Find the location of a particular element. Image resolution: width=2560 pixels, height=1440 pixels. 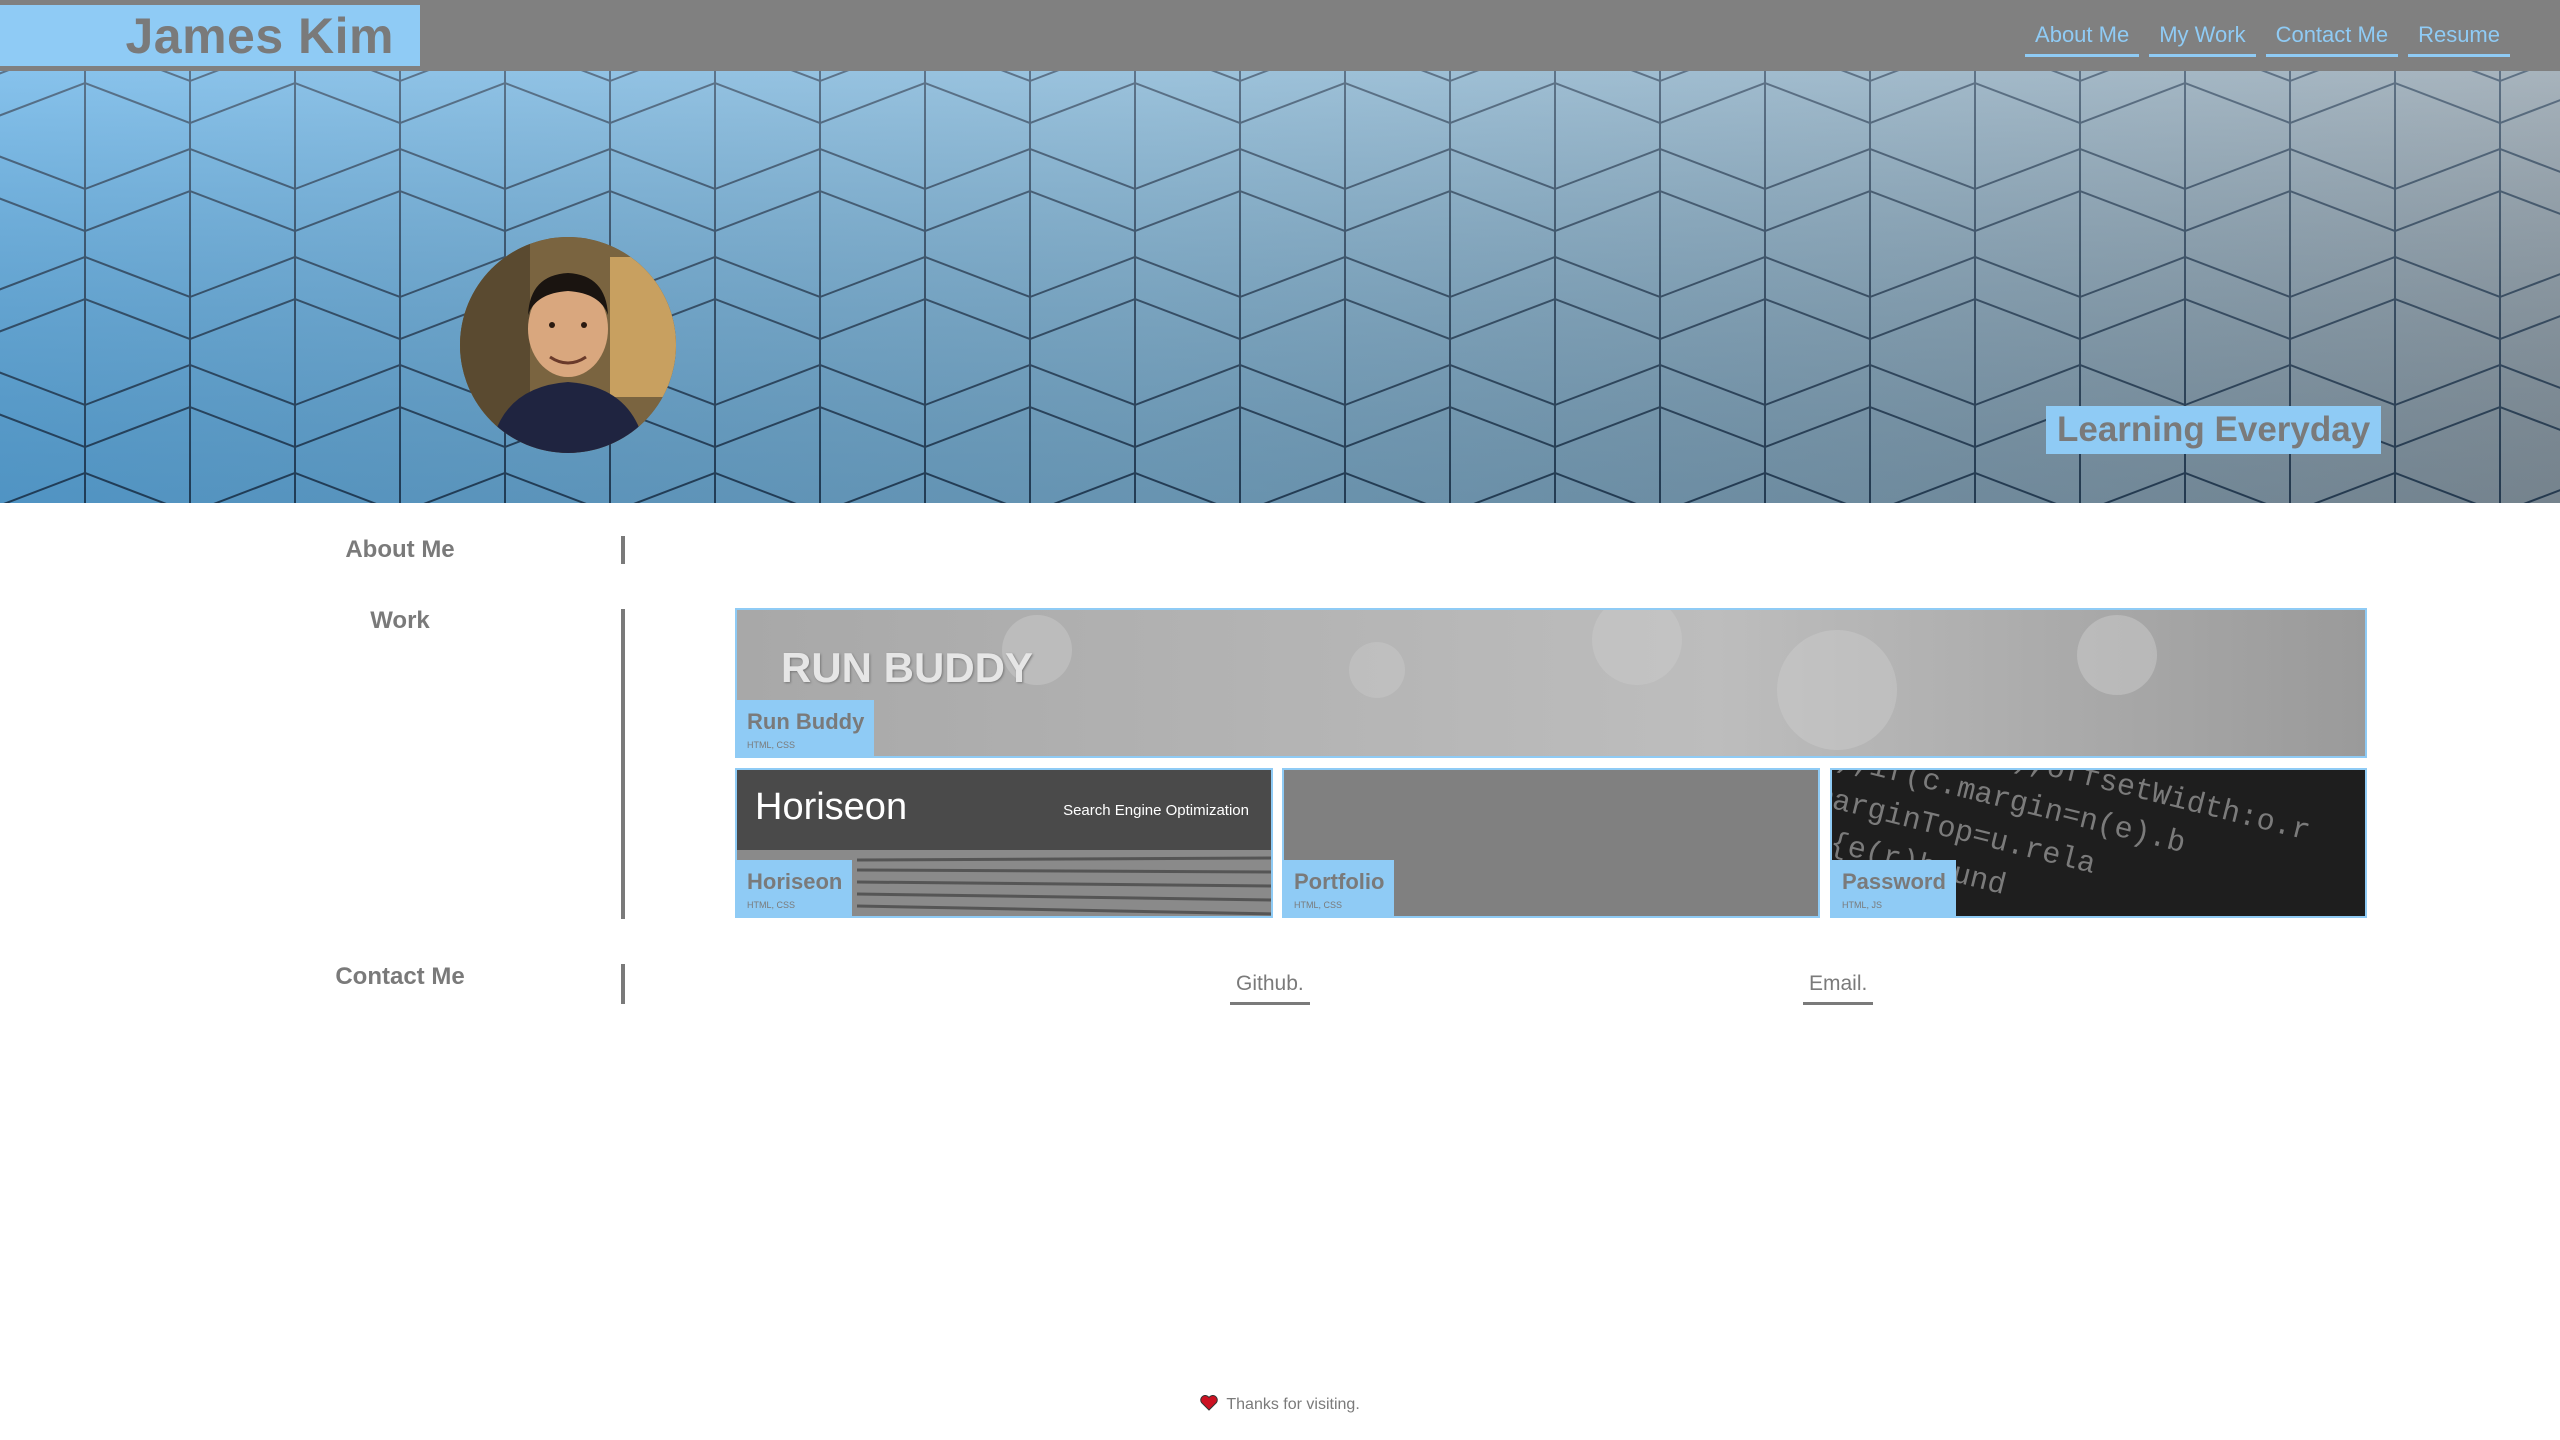

tagline-text: Learning Everyday is located at coordinates (2214, 429).